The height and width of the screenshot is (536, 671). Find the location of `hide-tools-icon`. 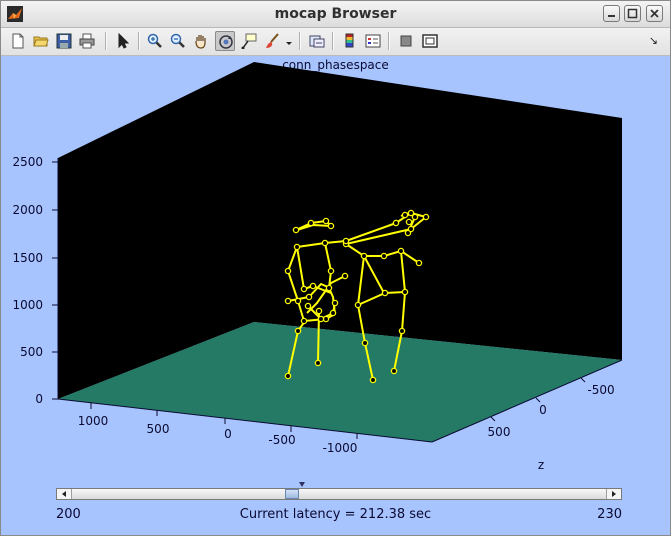

hide-tools-icon is located at coordinates (406, 41).